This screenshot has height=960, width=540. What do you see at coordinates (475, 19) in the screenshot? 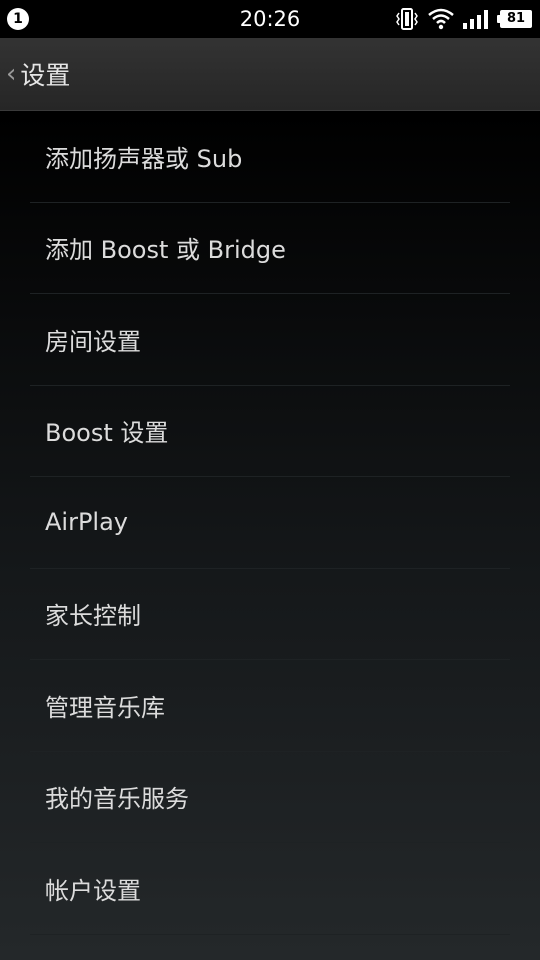
I see `signal-icon` at bounding box center [475, 19].